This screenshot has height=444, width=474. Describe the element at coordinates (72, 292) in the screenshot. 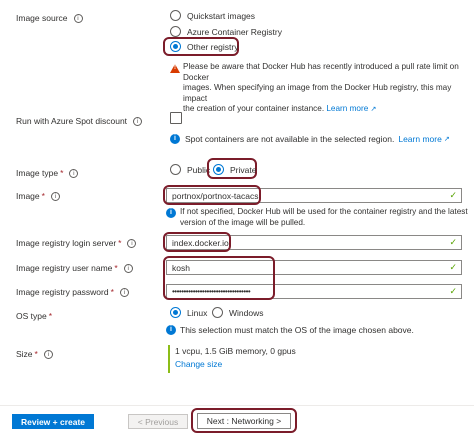

I see `password-label: Image registry password * i` at that location.